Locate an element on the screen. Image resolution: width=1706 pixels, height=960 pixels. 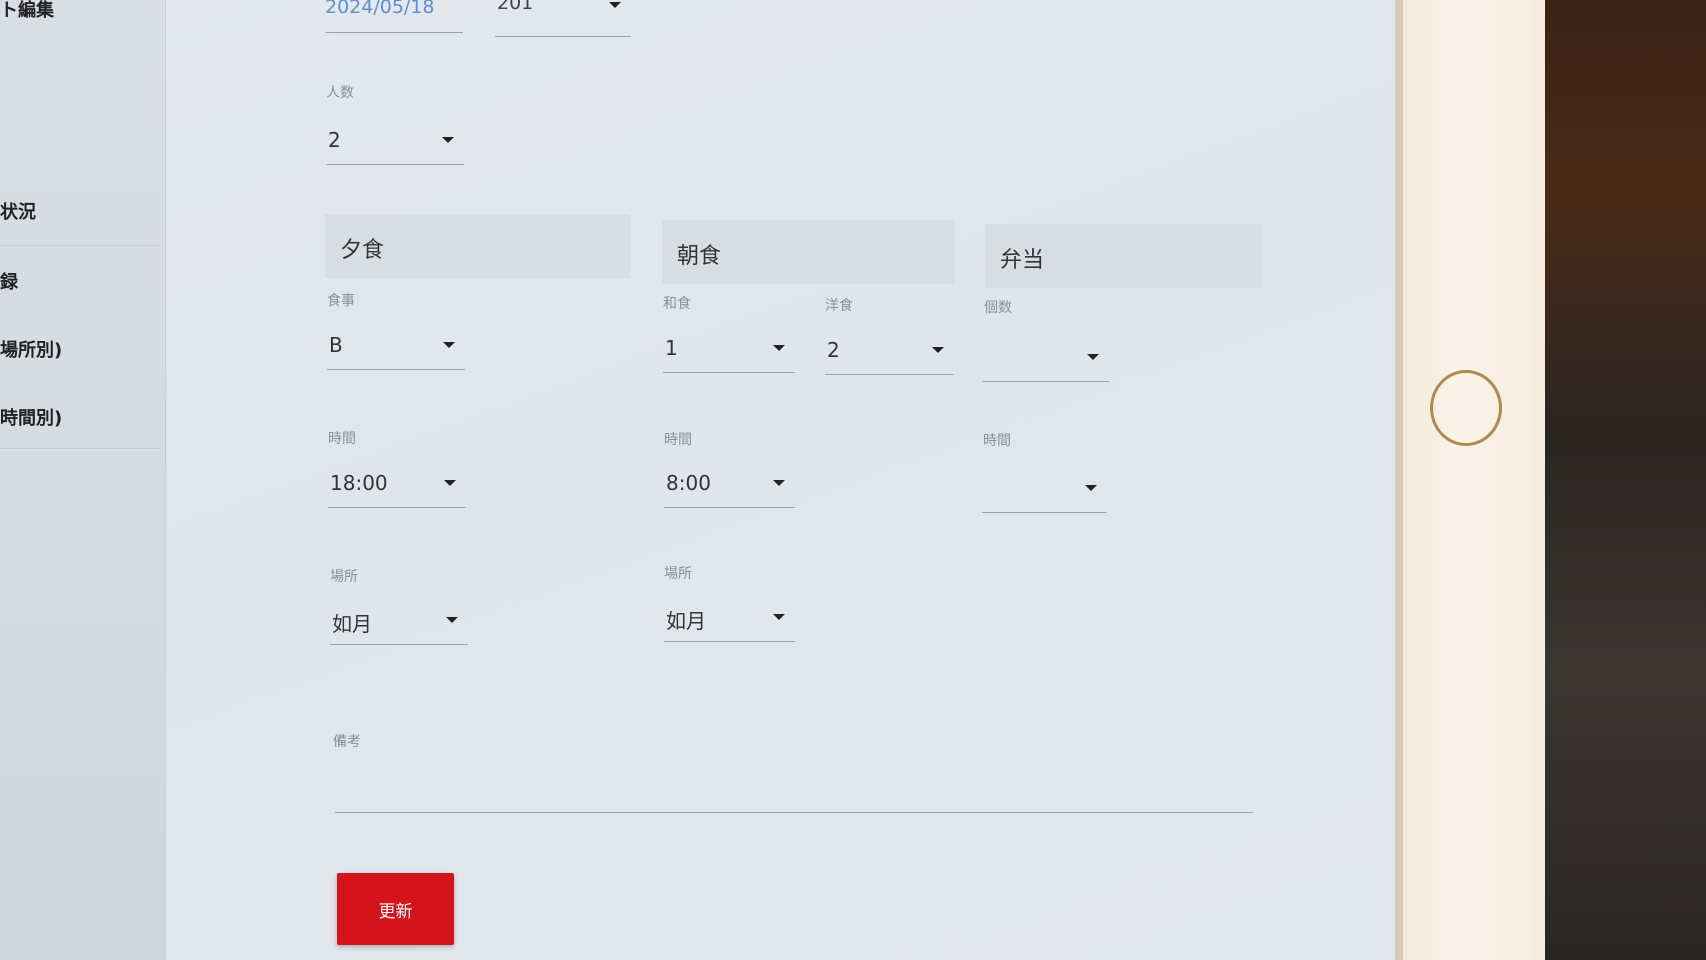
notes-input is located at coordinates (794, 796).